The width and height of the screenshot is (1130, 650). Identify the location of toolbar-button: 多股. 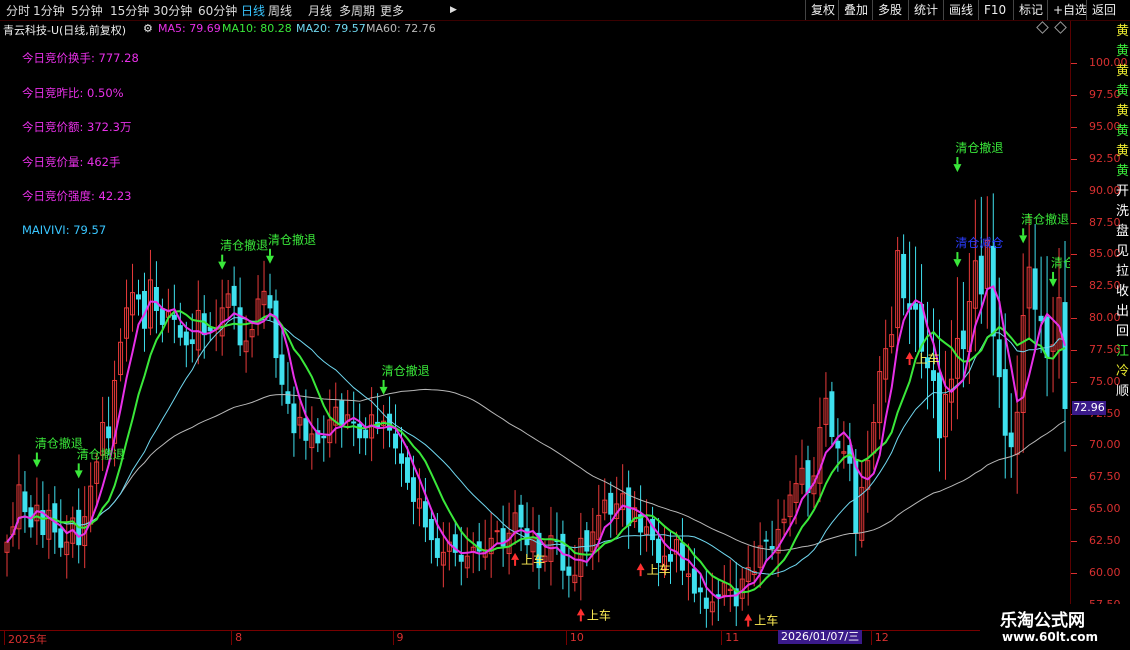
(889, 10).